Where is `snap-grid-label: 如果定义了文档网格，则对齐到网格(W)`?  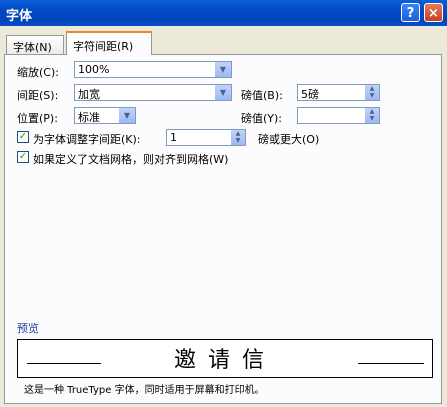 snap-grid-label: 如果定义了文档网格，则对齐到网格(W) is located at coordinates (131, 159).